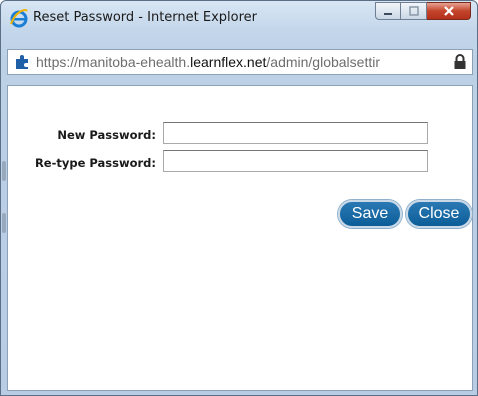 The height and width of the screenshot is (396, 478). I want to click on retype-password-field, so click(295, 161).